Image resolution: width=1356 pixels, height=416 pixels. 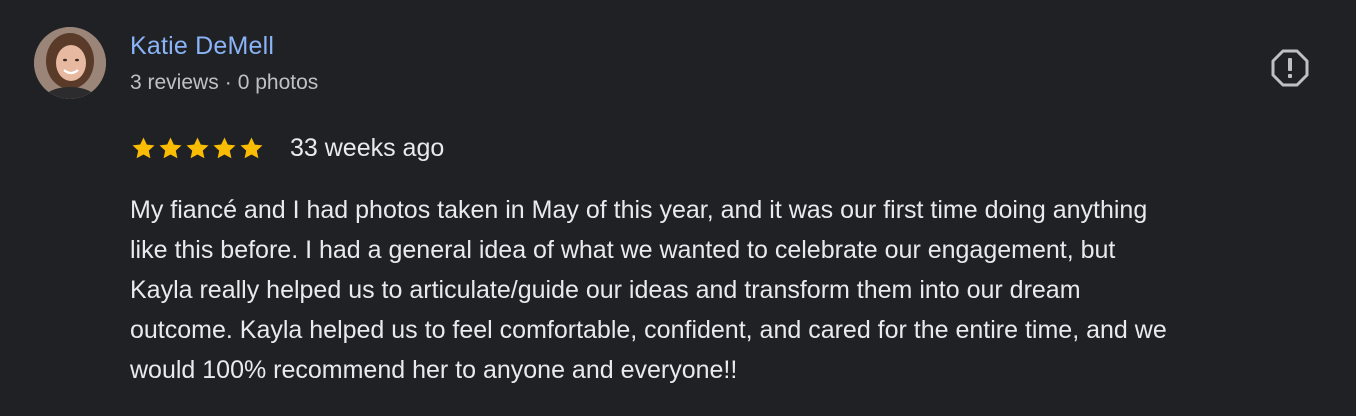 I want to click on report-octagon-icon, so click(x=1290, y=68).